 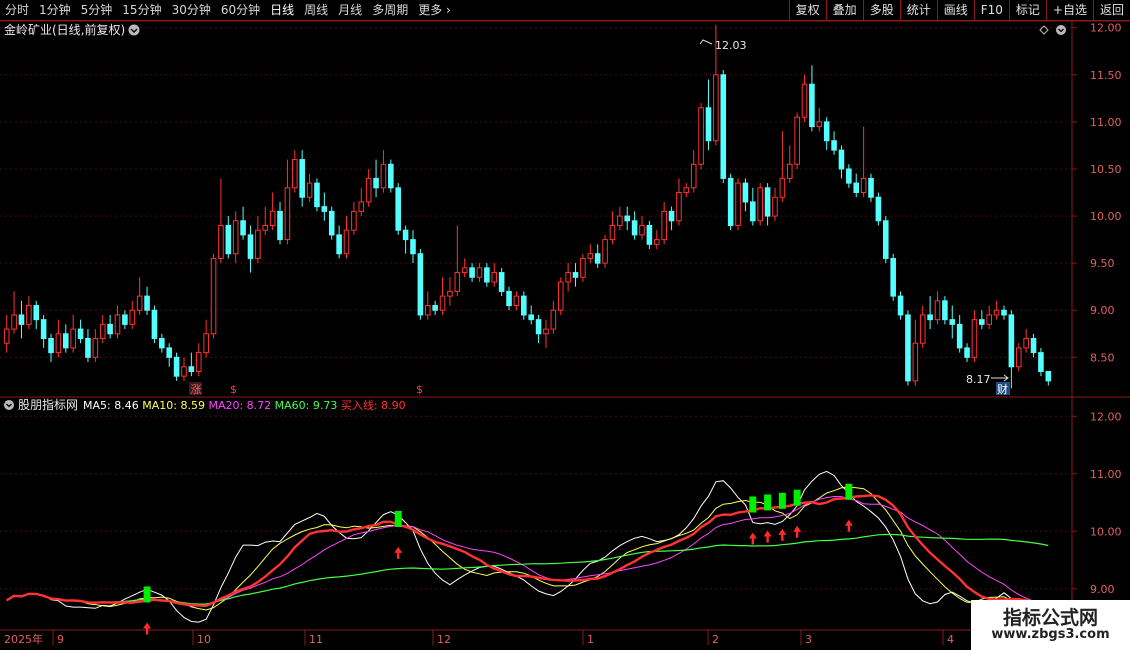 I want to click on main-title-group: 金岭矿业(日线,前复权), so click(x=72, y=29).